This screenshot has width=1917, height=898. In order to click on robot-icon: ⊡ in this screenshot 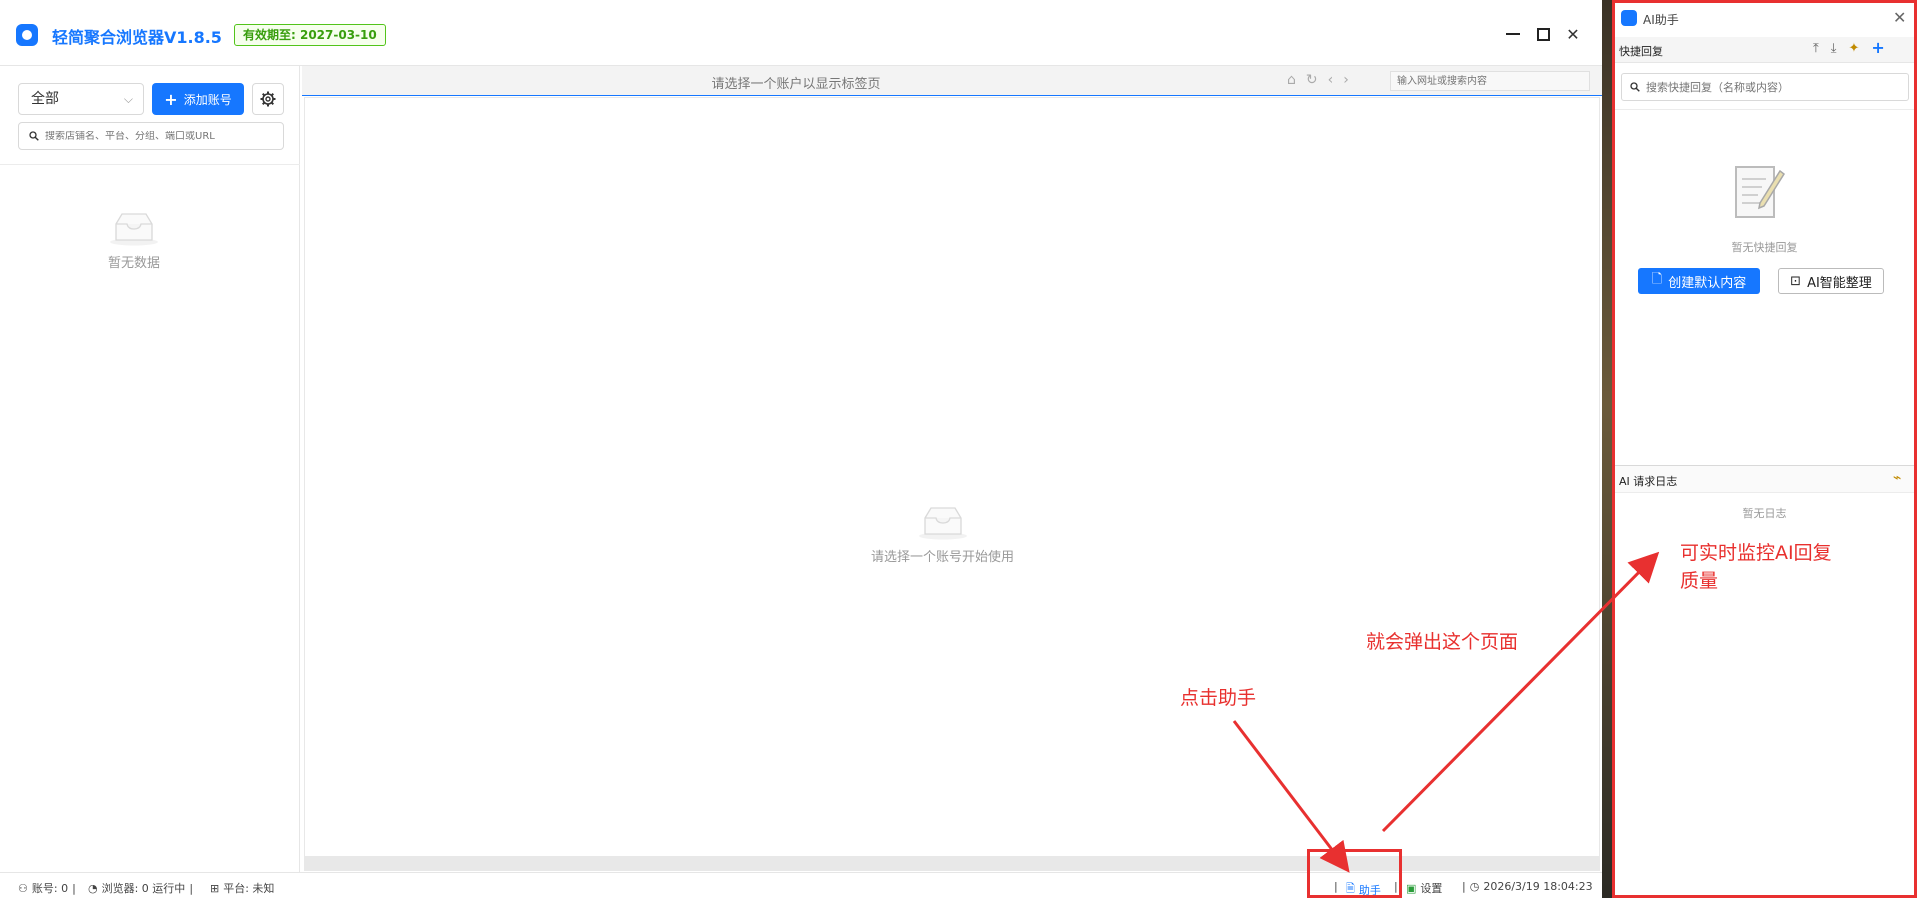, I will do `click(1796, 281)`.